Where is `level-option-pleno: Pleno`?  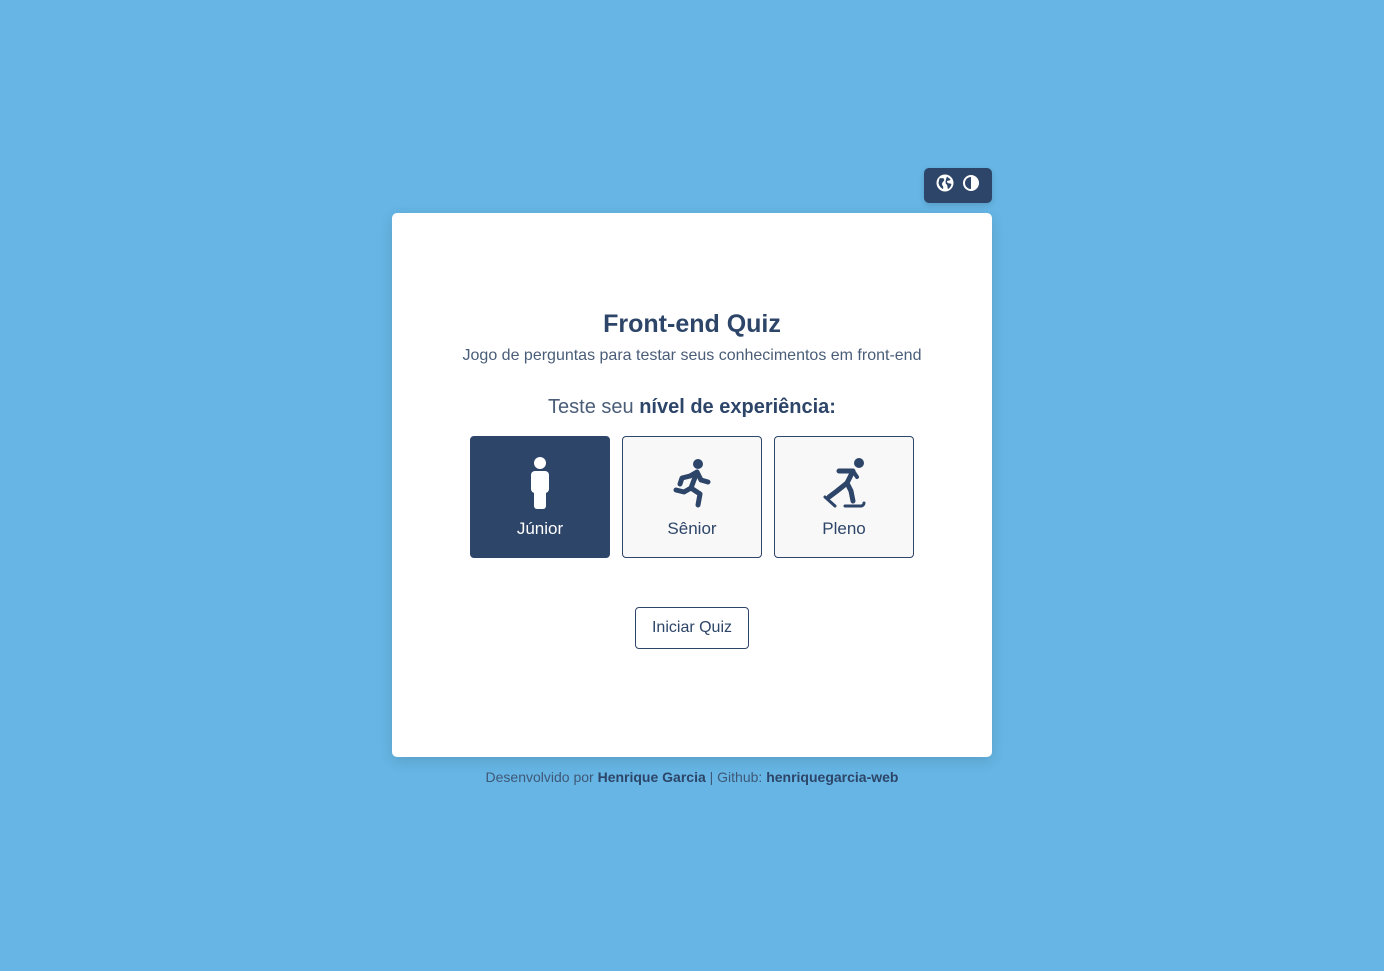
level-option-pleno: Pleno is located at coordinates (844, 497).